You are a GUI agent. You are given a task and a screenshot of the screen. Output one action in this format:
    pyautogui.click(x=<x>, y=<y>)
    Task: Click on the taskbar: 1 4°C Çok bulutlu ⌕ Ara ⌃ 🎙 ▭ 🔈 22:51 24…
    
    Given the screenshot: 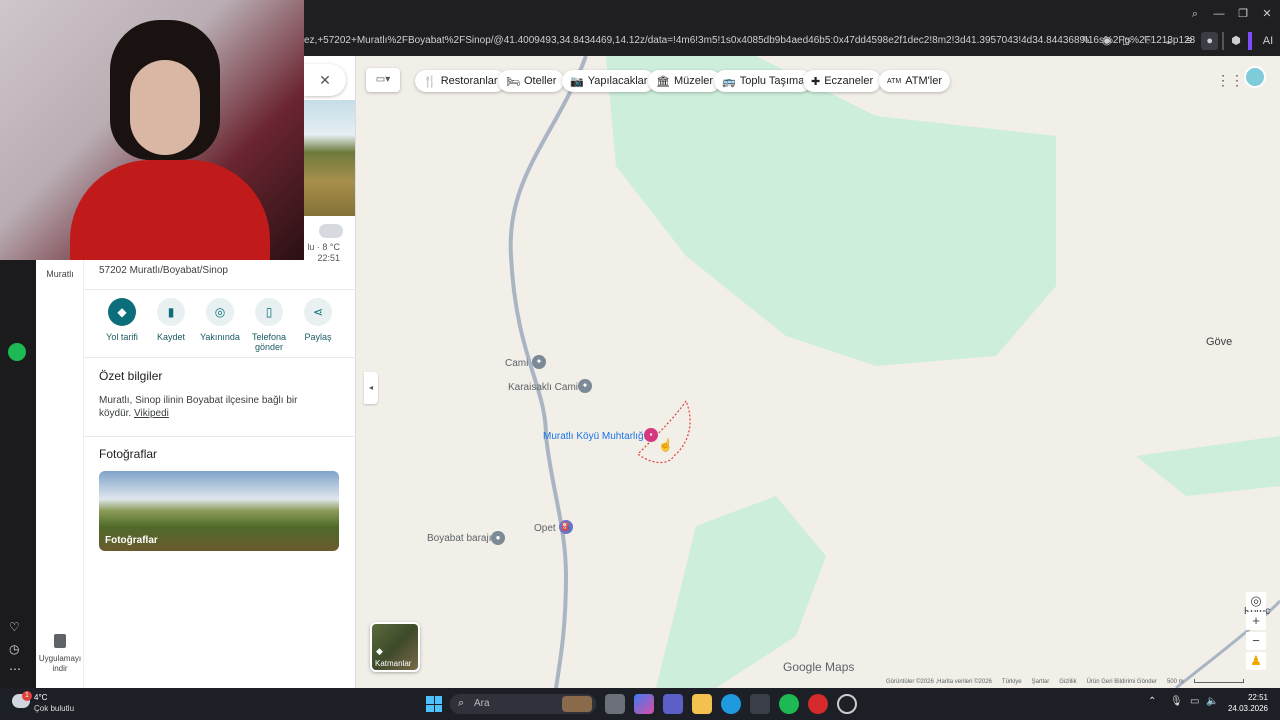 What is the action you would take?
    pyautogui.click(x=640, y=704)
    